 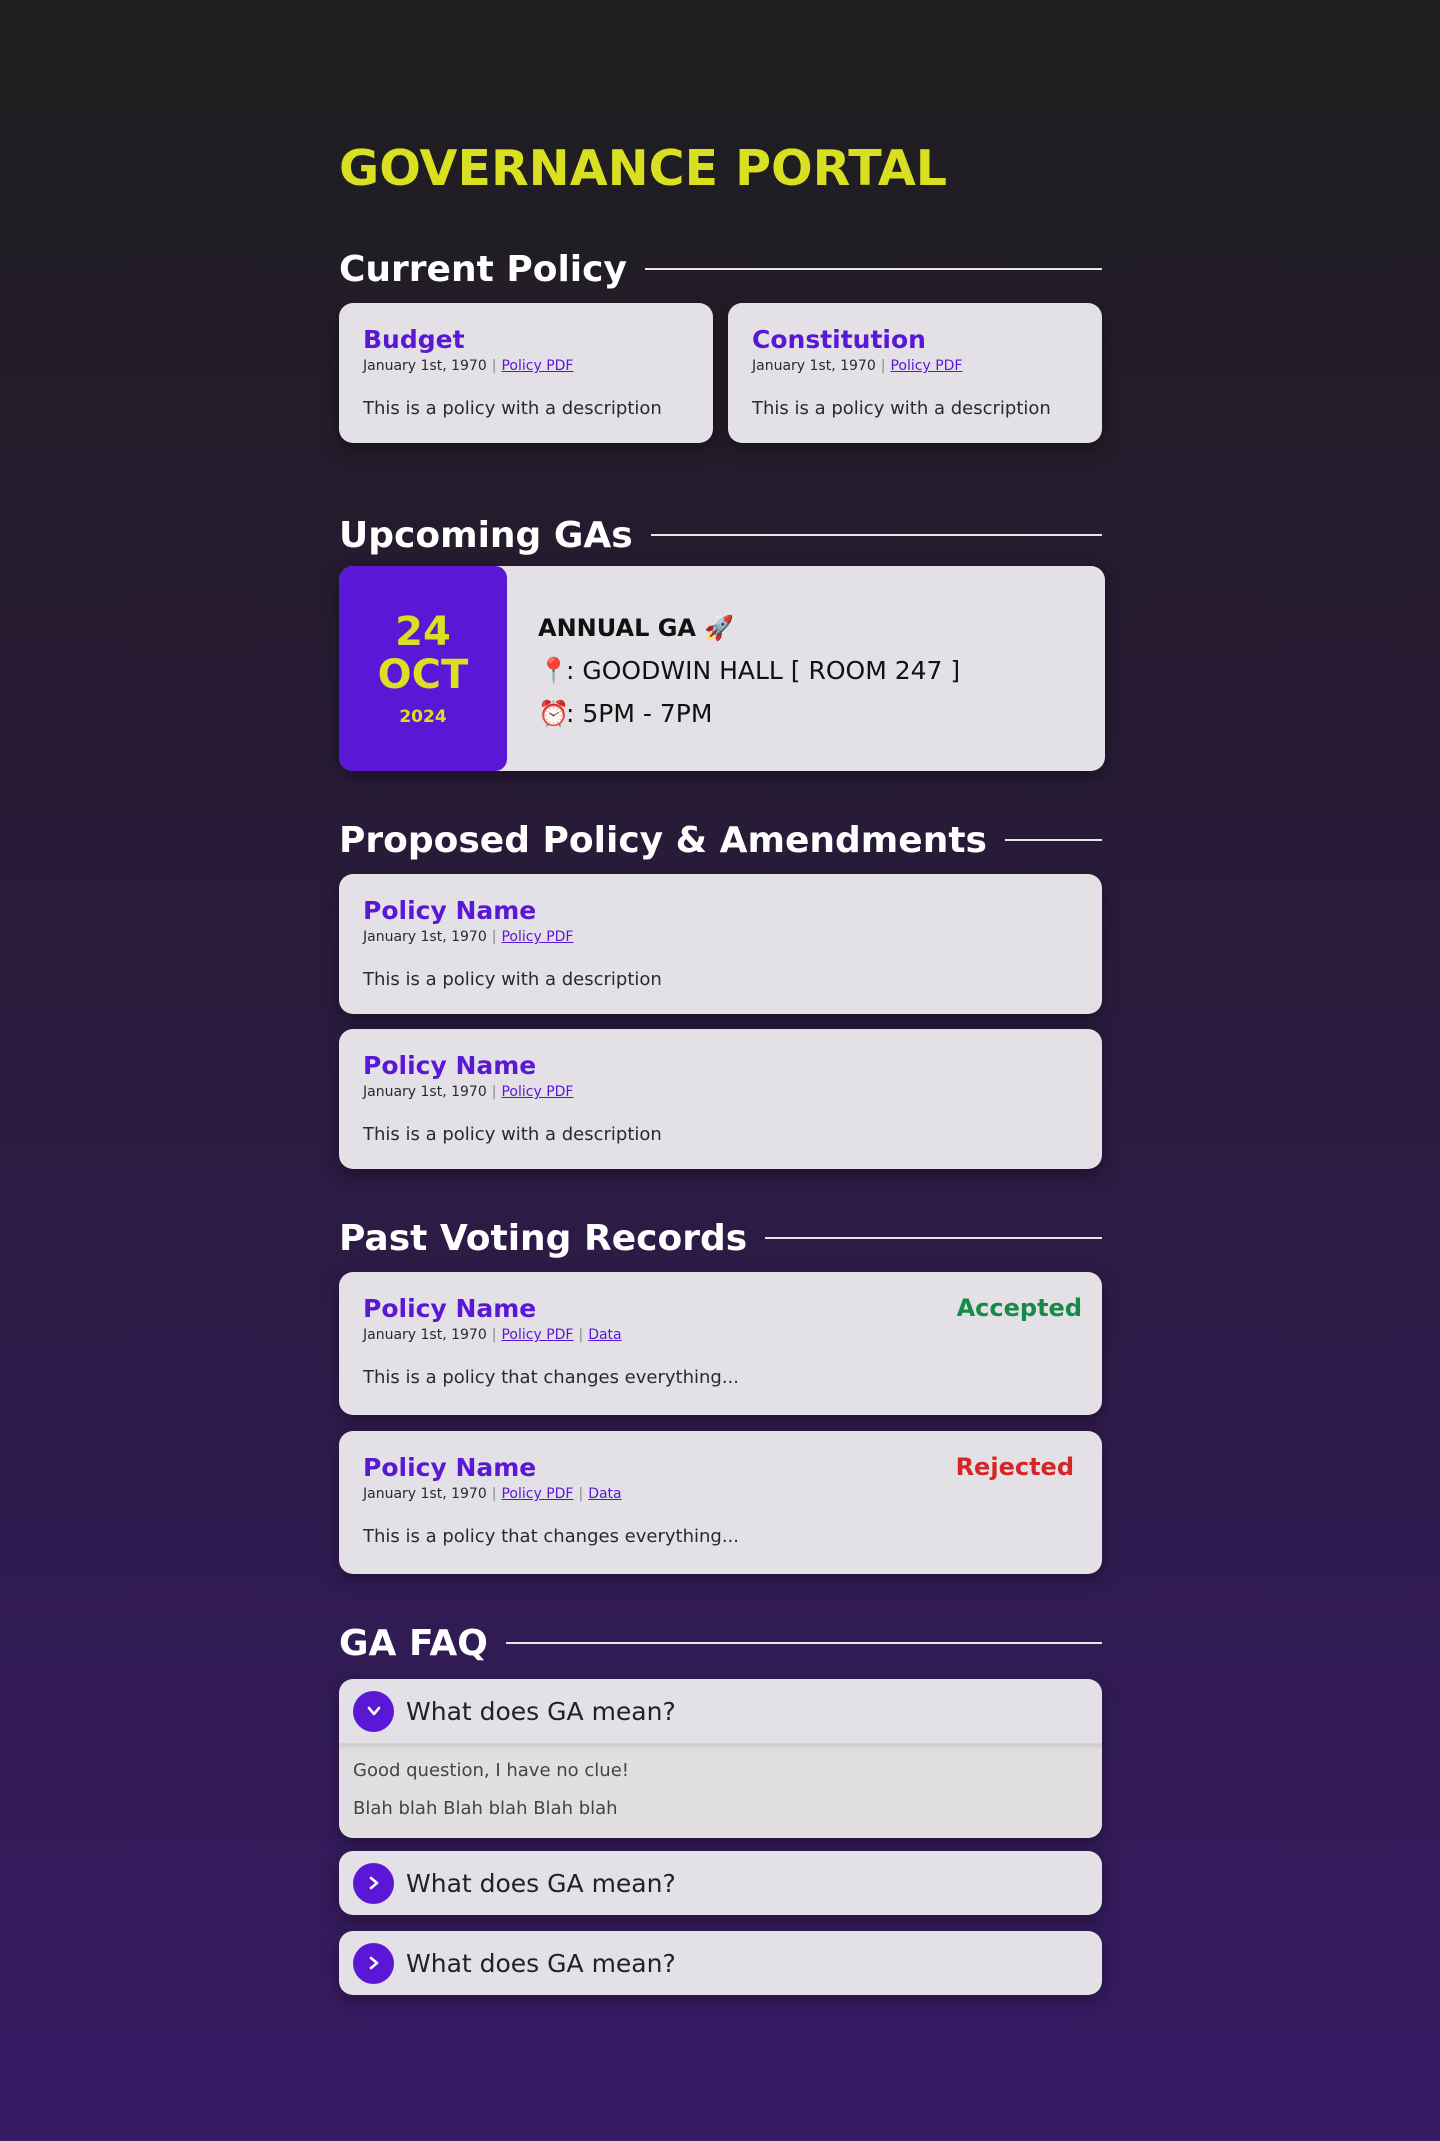 I want to click on pin-icon: 📍, so click(x=554, y=670).